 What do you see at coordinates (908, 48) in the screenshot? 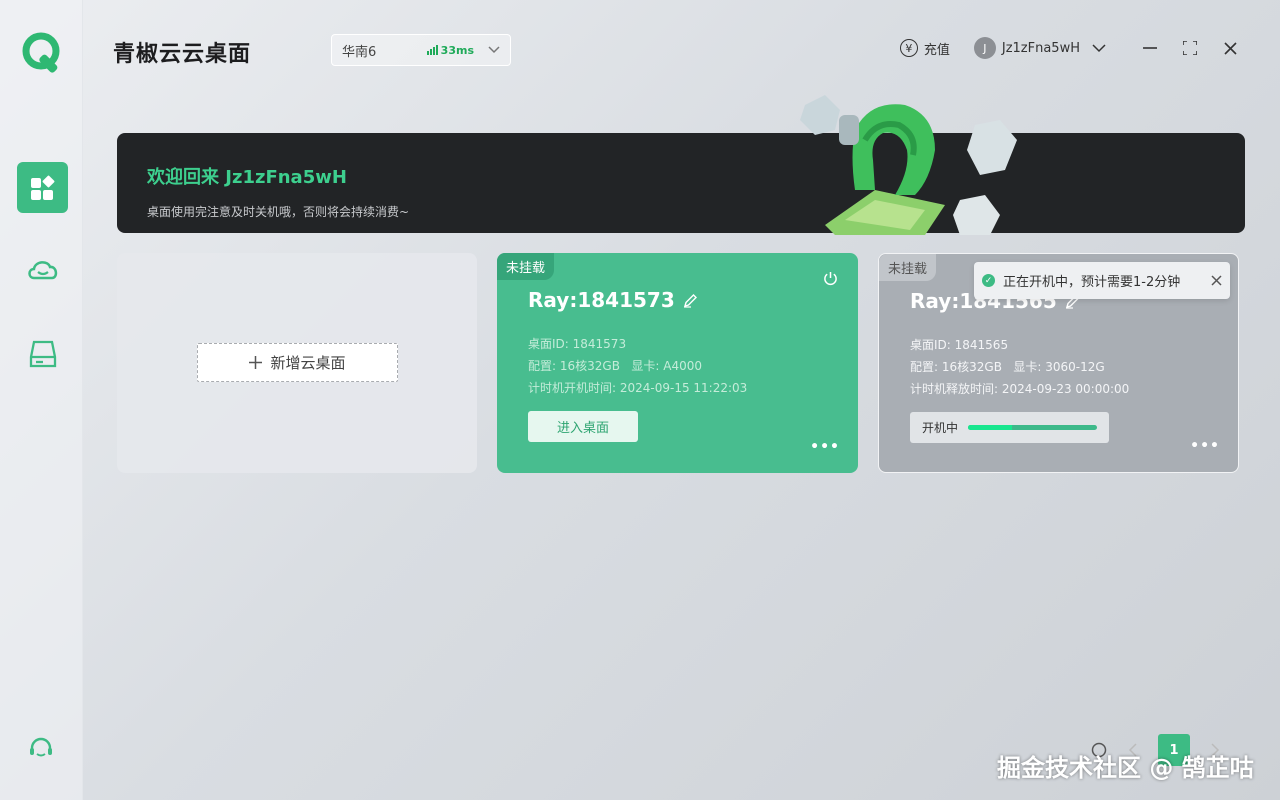
I see `yen-icon: ¥` at bounding box center [908, 48].